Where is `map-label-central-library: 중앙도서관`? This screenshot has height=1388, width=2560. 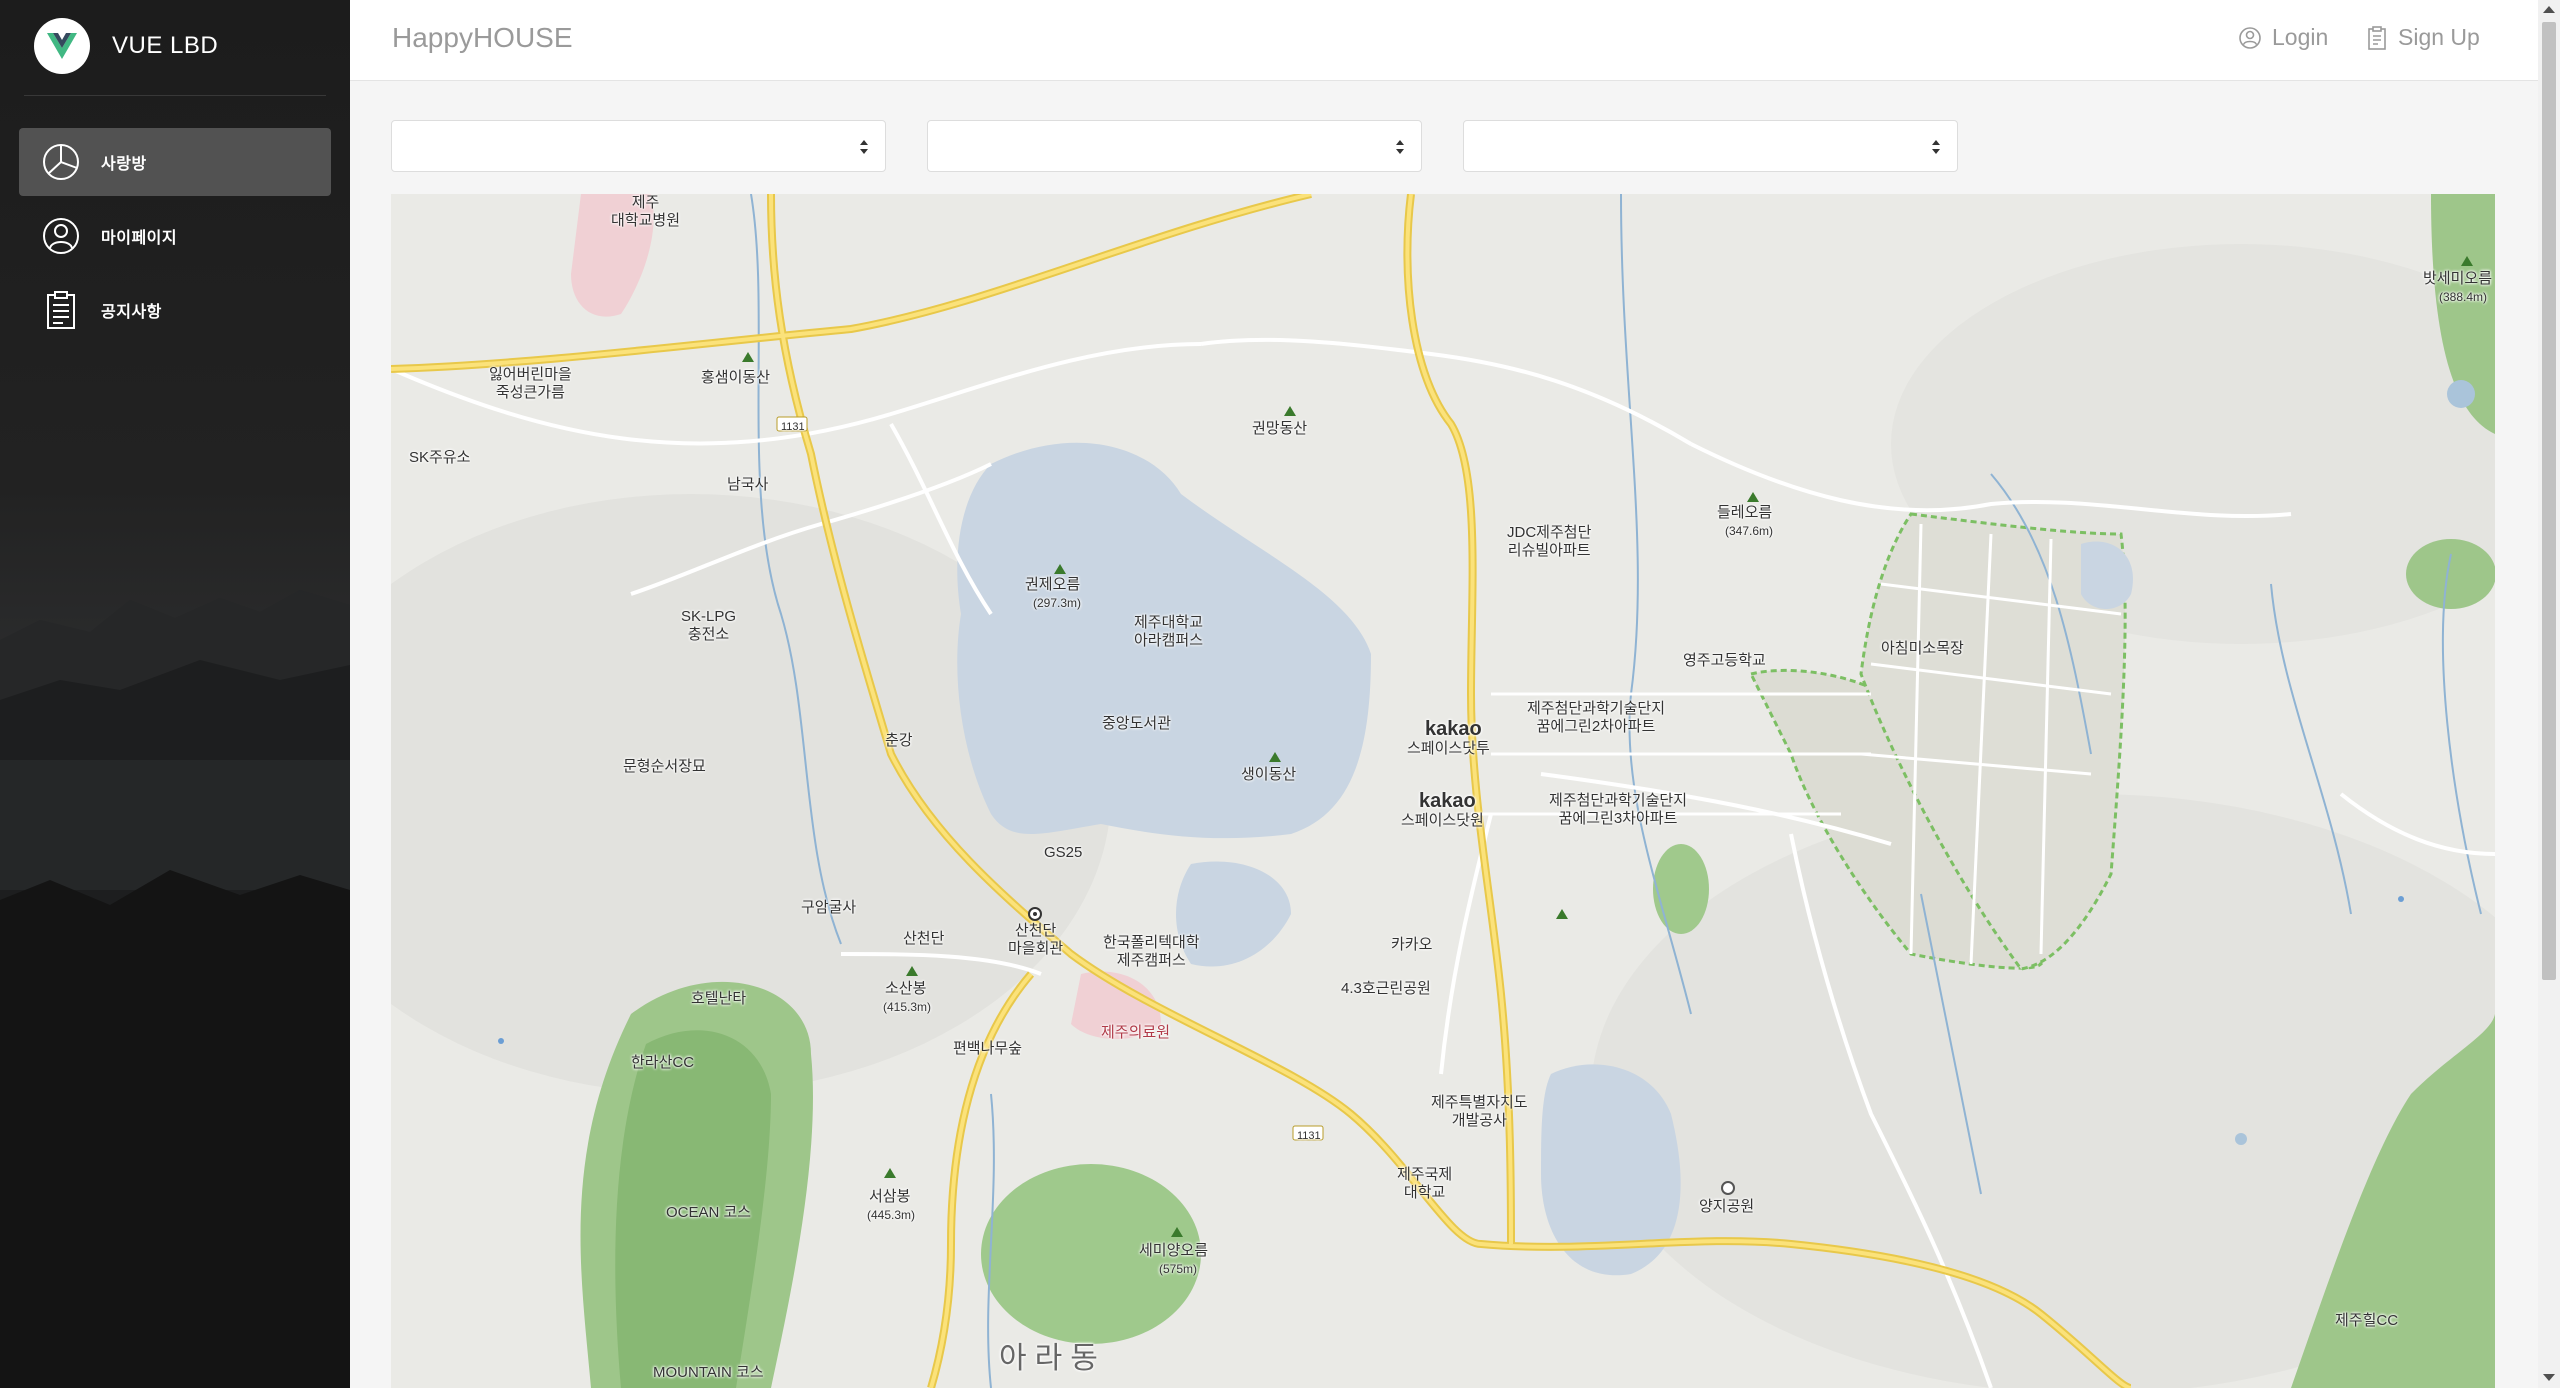
map-label-central-library: 중앙도서관 is located at coordinates (1137, 723).